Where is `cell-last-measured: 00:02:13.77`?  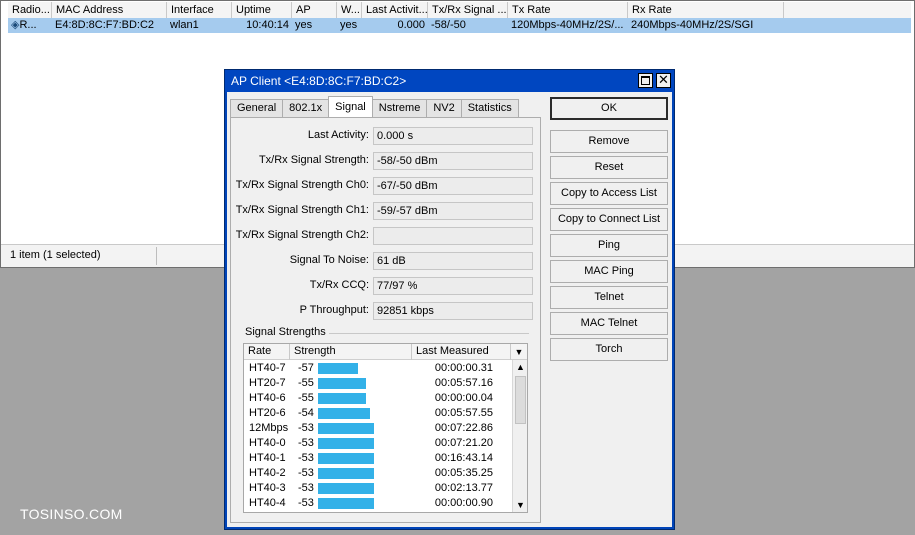
cell-last-measured: 00:02:13.77 is located at coordinates (463, 488).